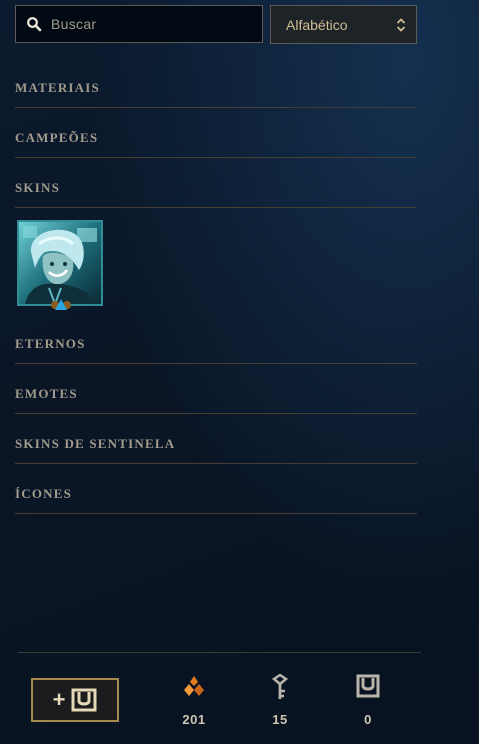 This screenshot has width=479, height=744. Describe the element at coordinates (146, 24) in the screenshot. I see `search-input` at that location.